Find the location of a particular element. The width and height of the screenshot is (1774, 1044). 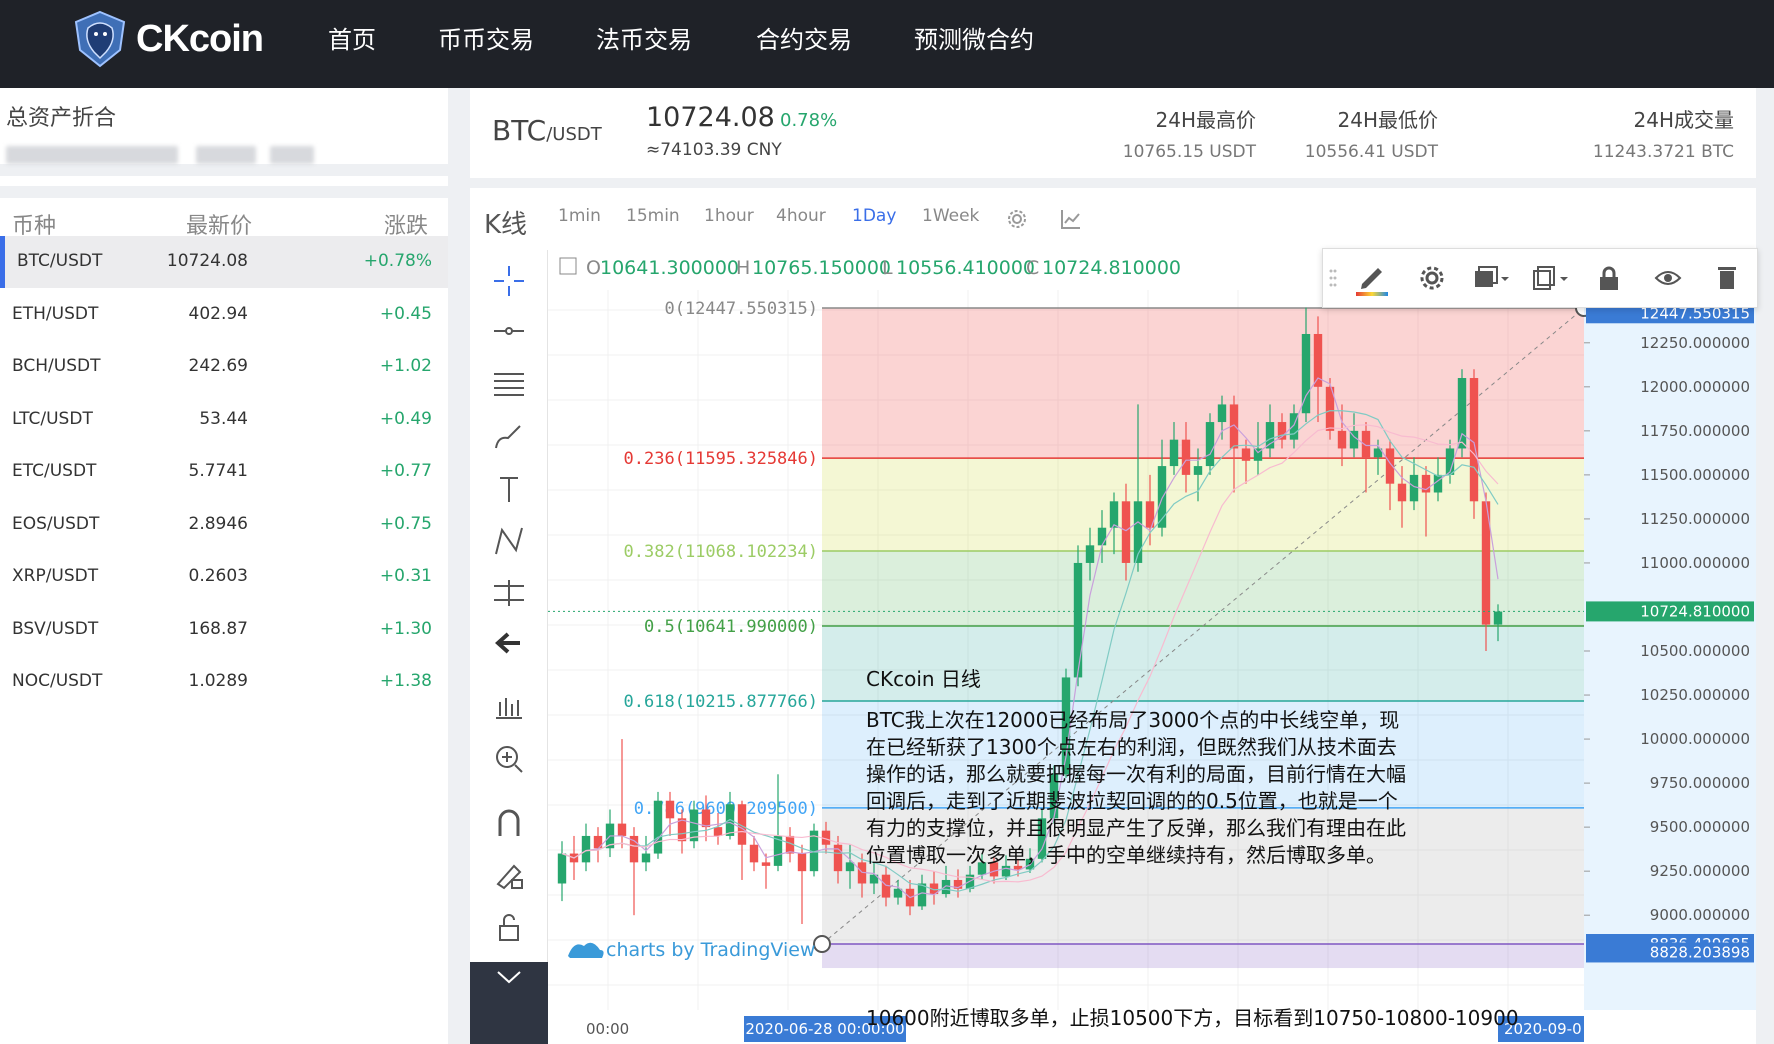

market-price: 2.8946 is located at coordinates (218, 523).